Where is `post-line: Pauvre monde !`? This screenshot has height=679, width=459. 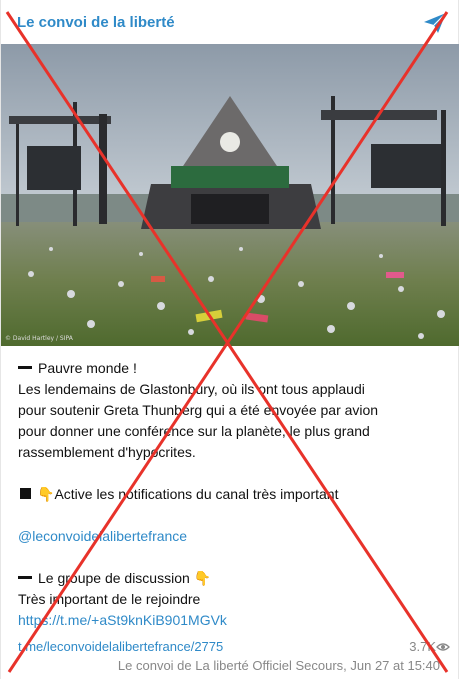 post-line: Pauvre monde ! is located at coordinates (233, 368).